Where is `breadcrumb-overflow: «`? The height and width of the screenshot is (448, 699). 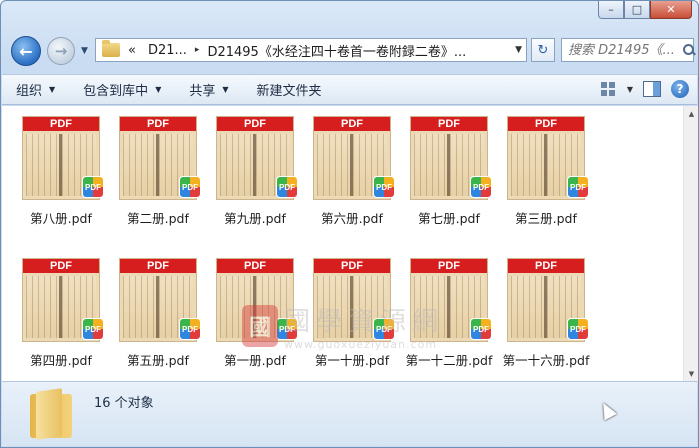
breadcrumb-overflow: « is located at coordinates (132, 50).